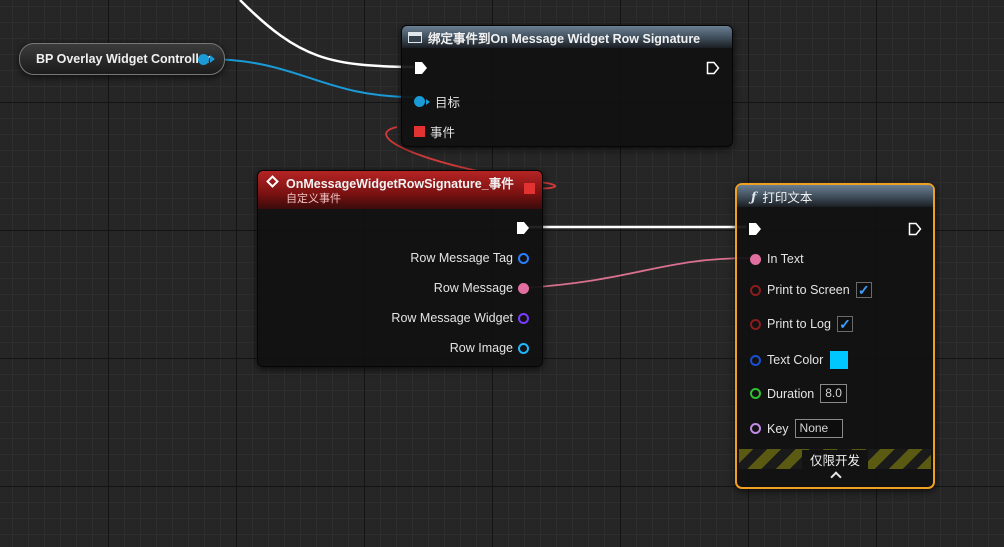 The height and width of the screenshot is (547, 1004). I want to click on event-pin-label: 事件, so click(443, 133).